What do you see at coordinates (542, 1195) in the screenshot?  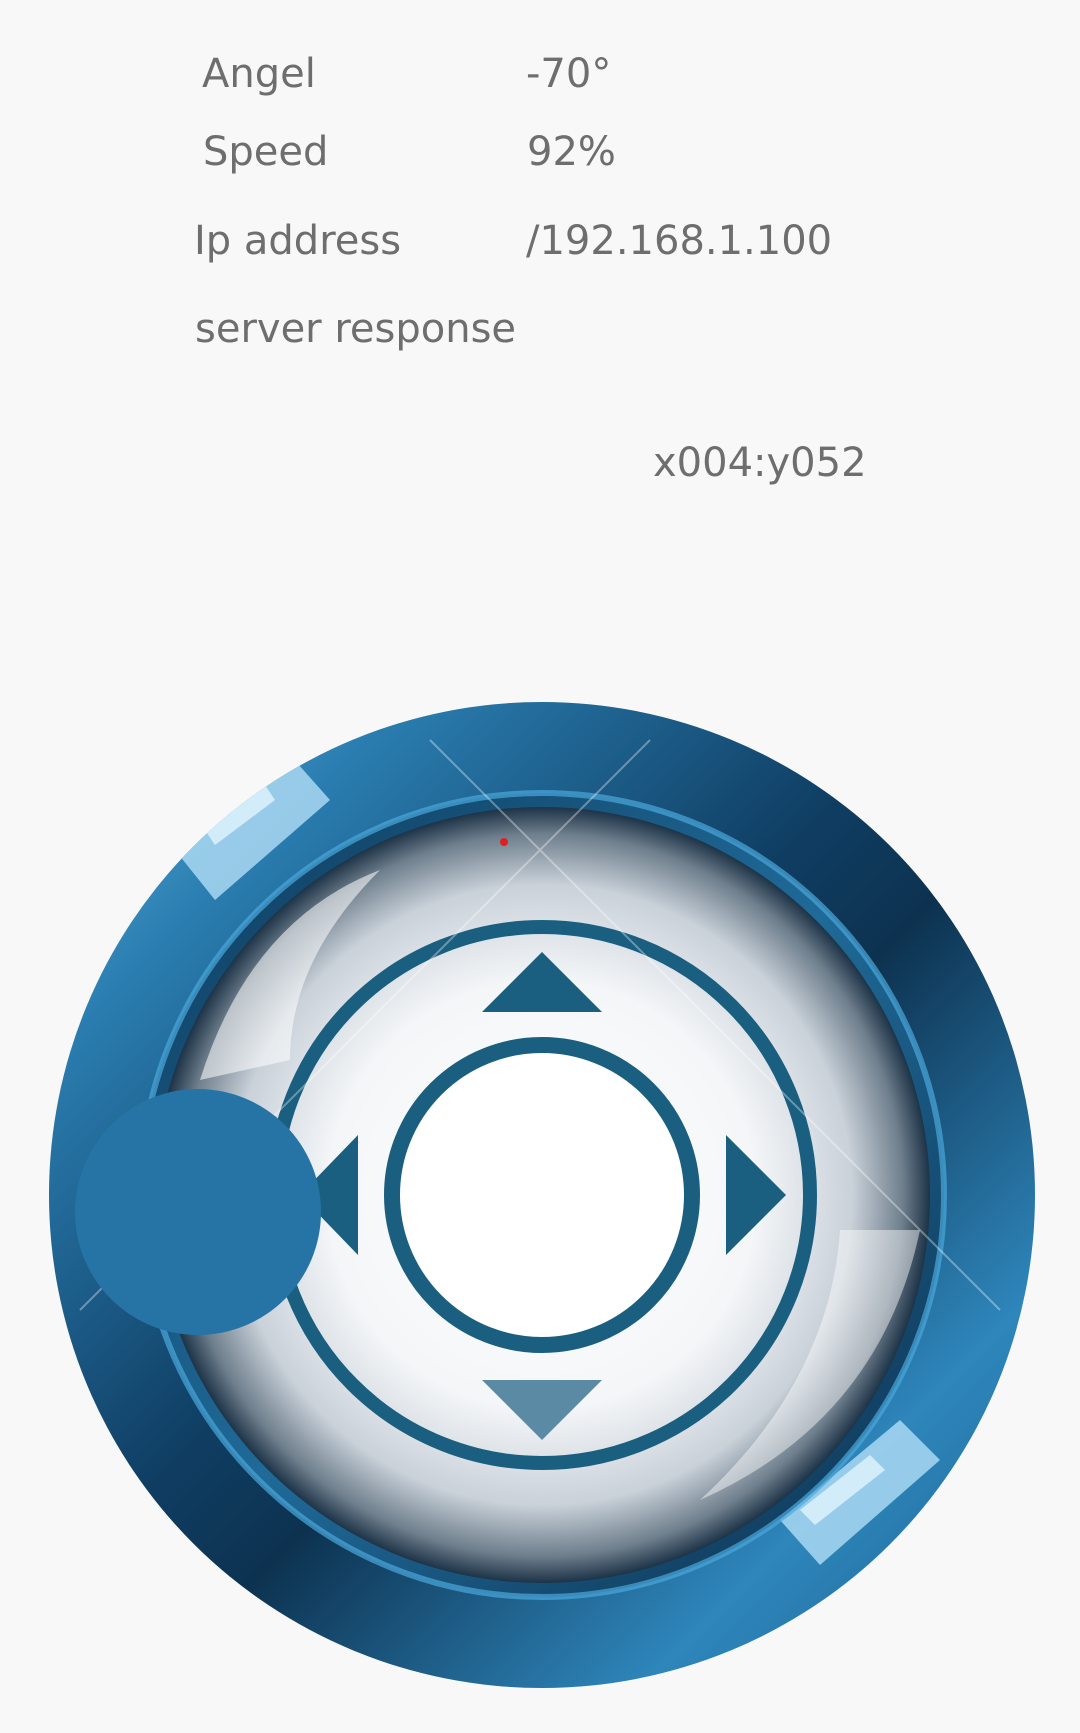 I see `center-ring` at bounding box center [542, 1195].